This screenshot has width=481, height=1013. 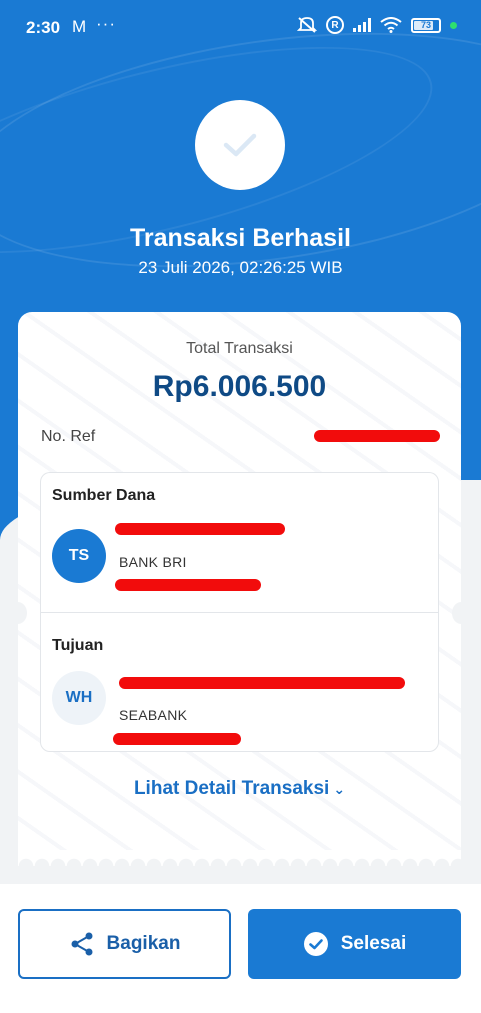 I want to click on registered-icon: R, so click(x=335, y=25).